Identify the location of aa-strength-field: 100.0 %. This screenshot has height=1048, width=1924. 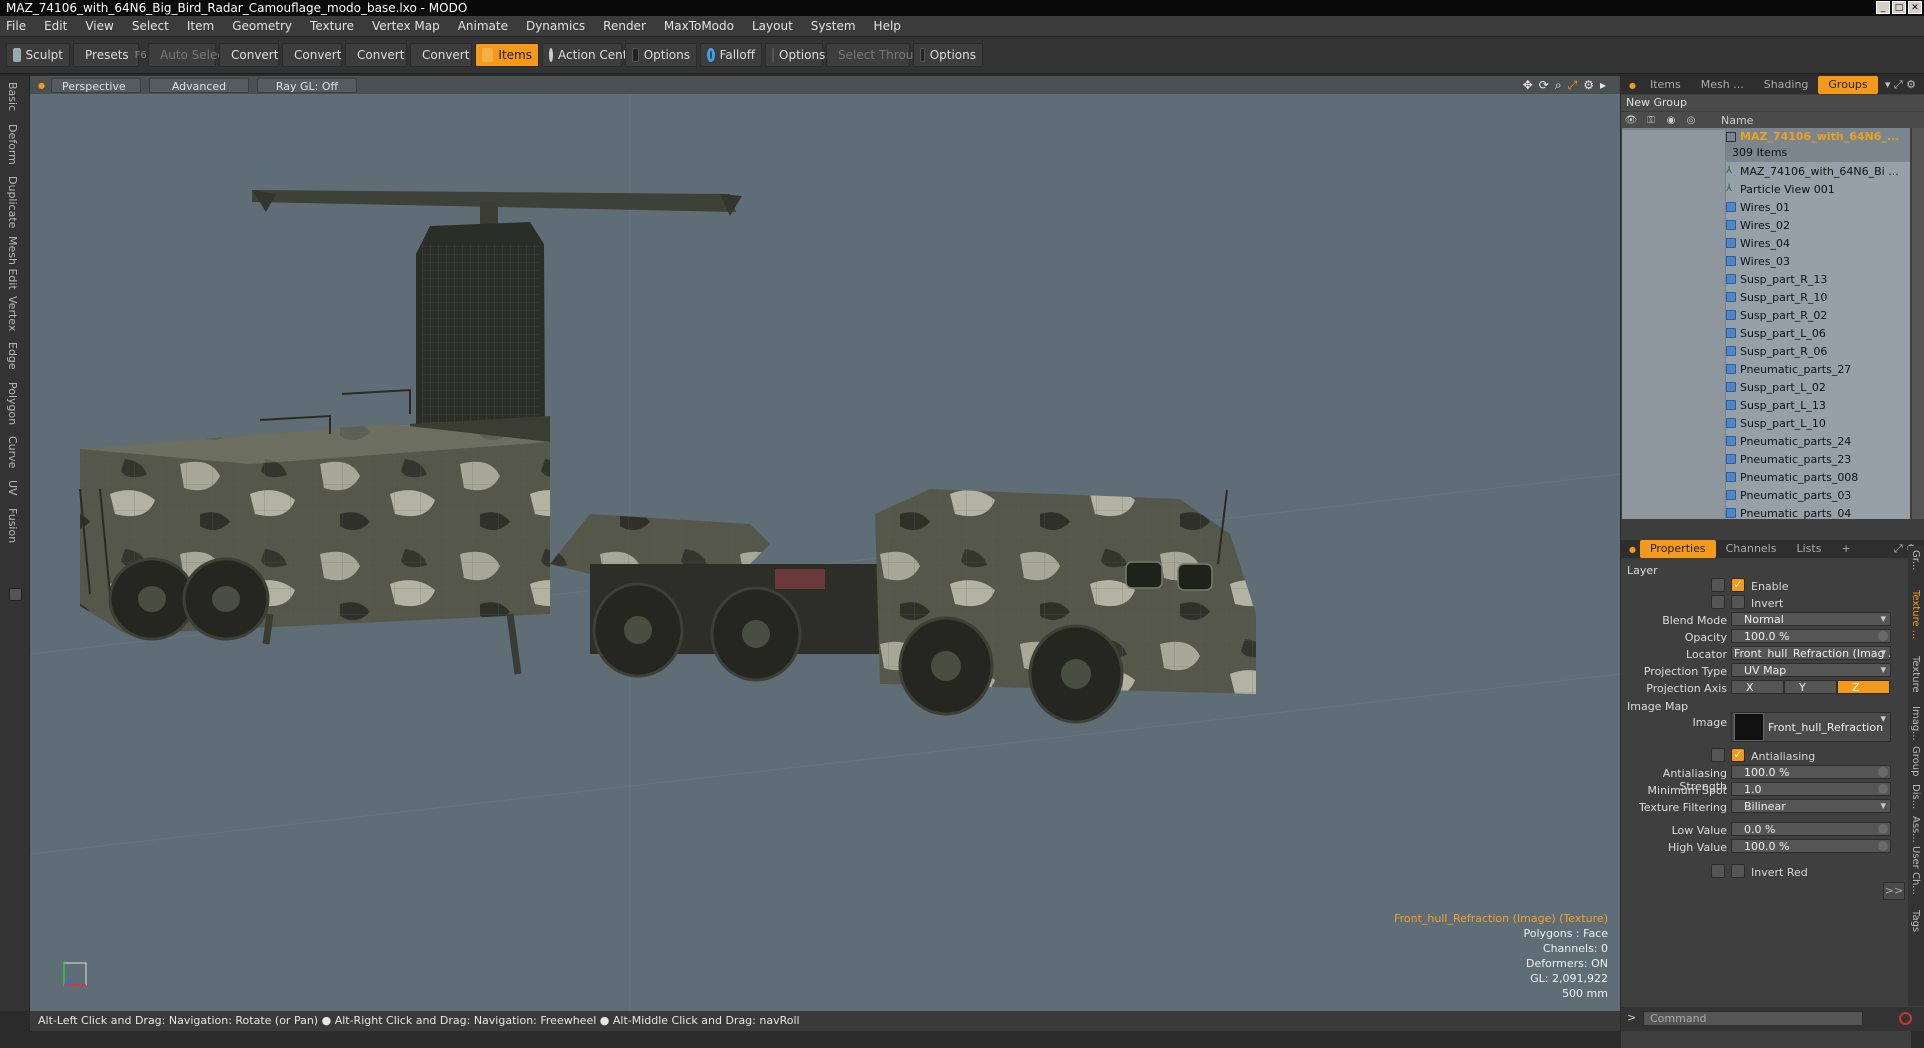
(1811, 772).